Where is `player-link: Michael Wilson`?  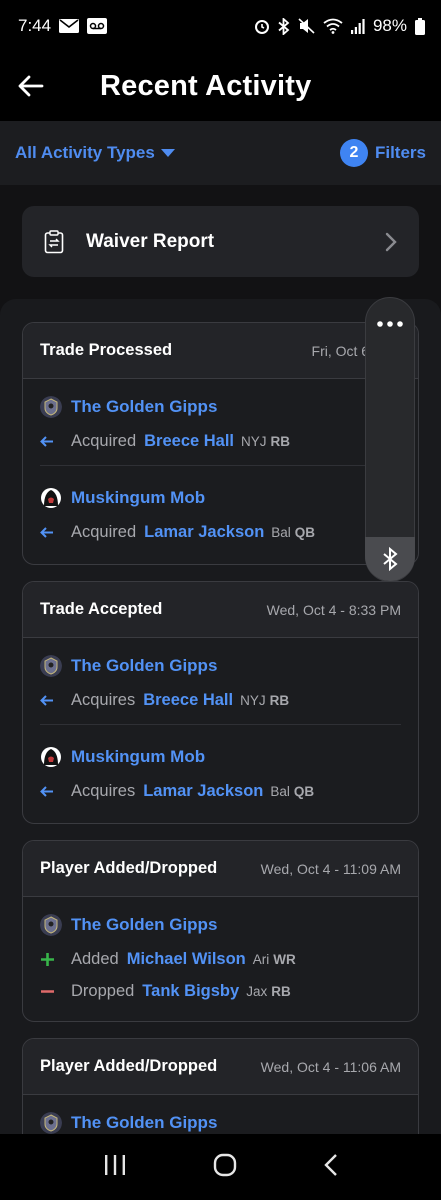 player-link: Michael Wilson is located at coordinates (186, 959).